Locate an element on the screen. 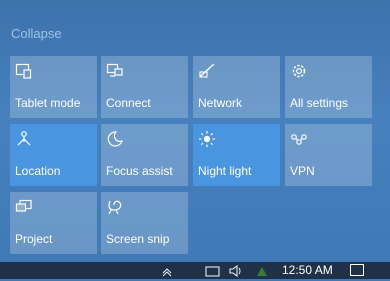 This screenshot has width=390, height=281. tile-label: All settings is located at coordinates (319, 103).